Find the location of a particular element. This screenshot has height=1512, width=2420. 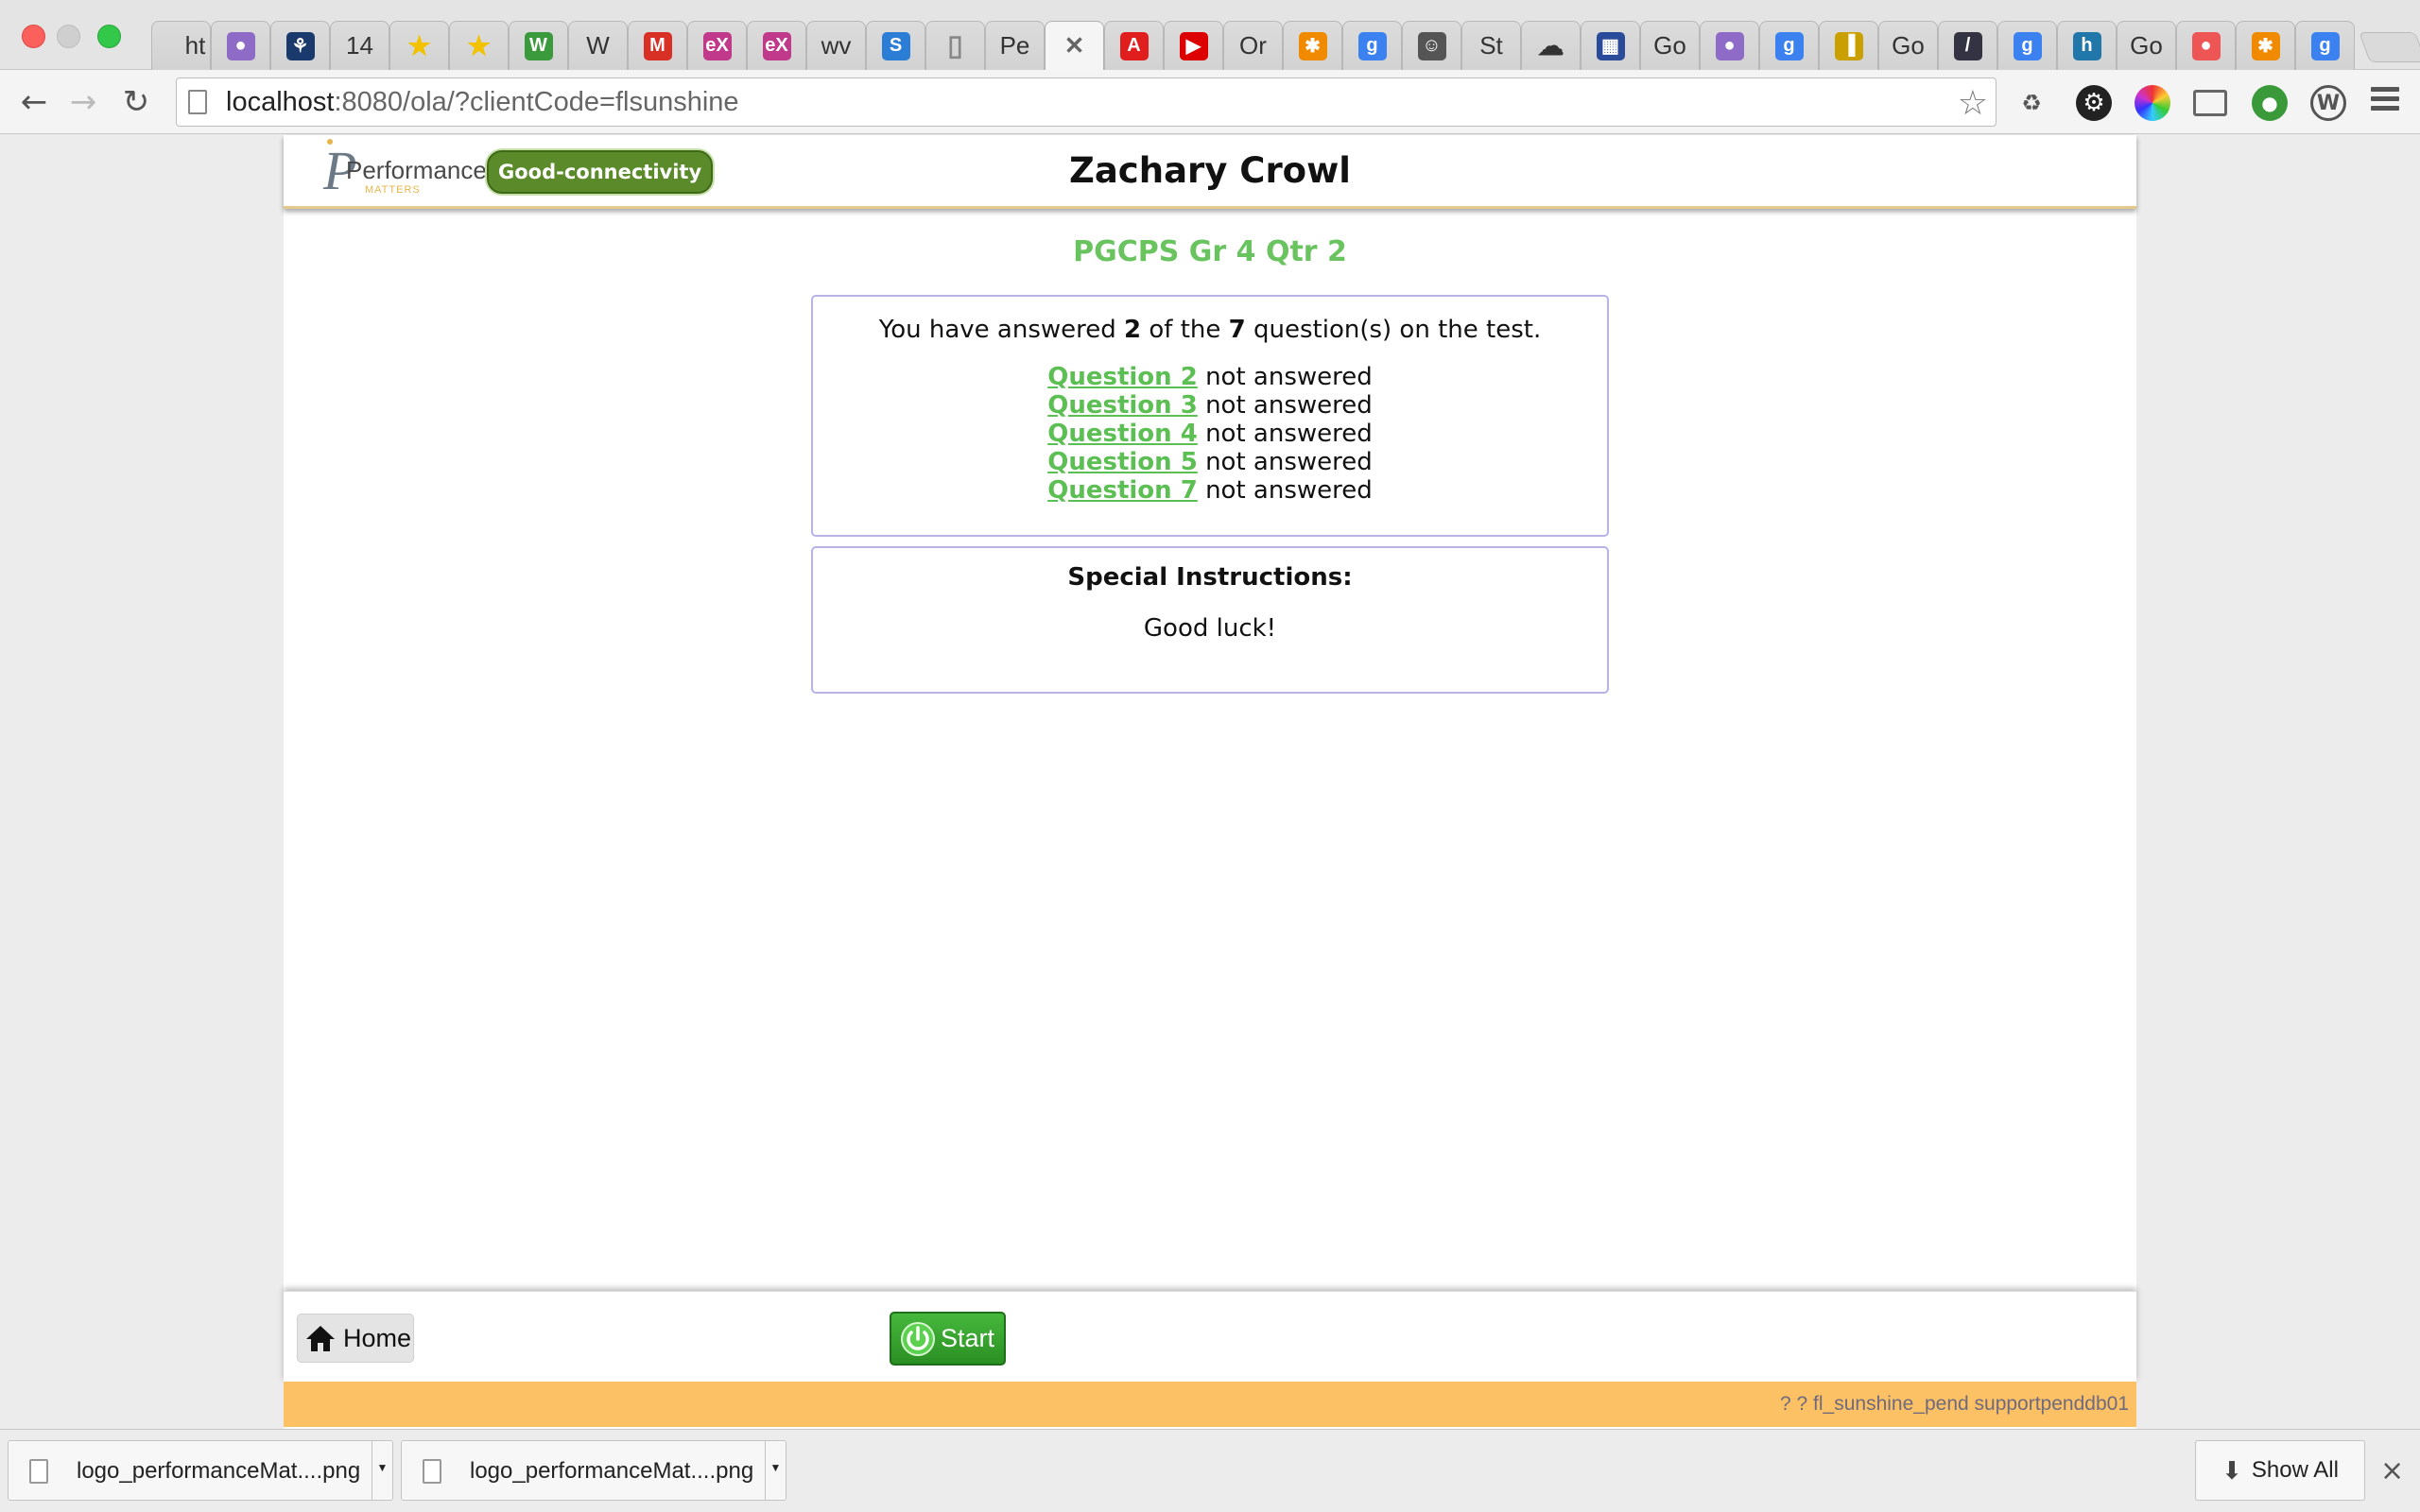

back-arrow-icon: ← is located at coordinates (34, 102).